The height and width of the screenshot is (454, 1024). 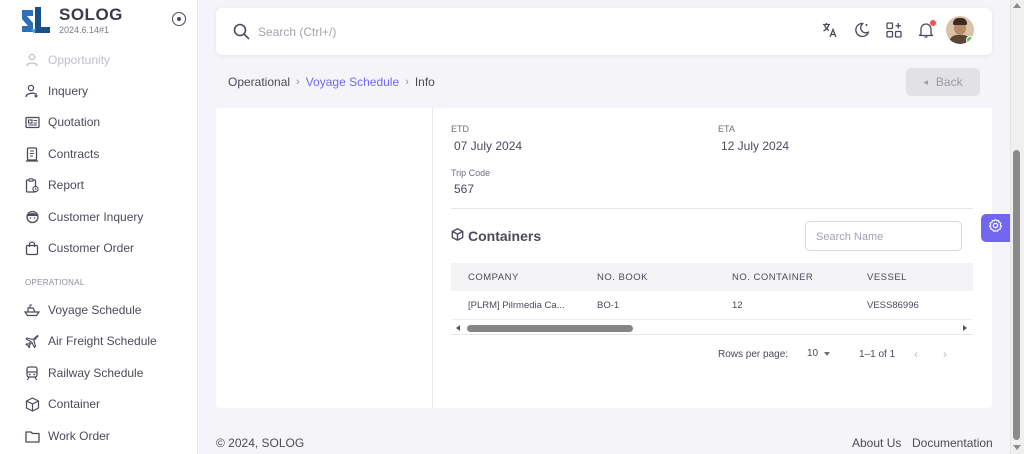 I want to click on containers-title: Containers, so click(x=505, y=236).